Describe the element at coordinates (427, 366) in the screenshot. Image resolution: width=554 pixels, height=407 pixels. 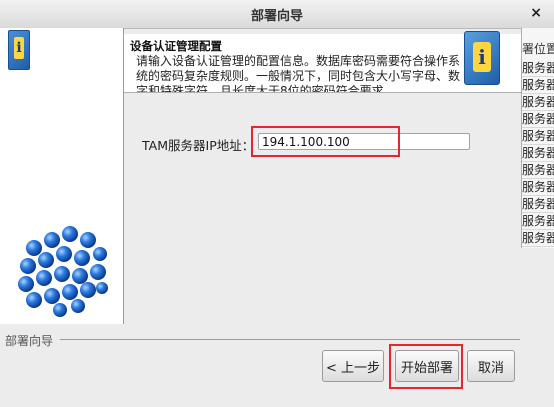
I see `start-deploy-button: 开始部署` at that location.